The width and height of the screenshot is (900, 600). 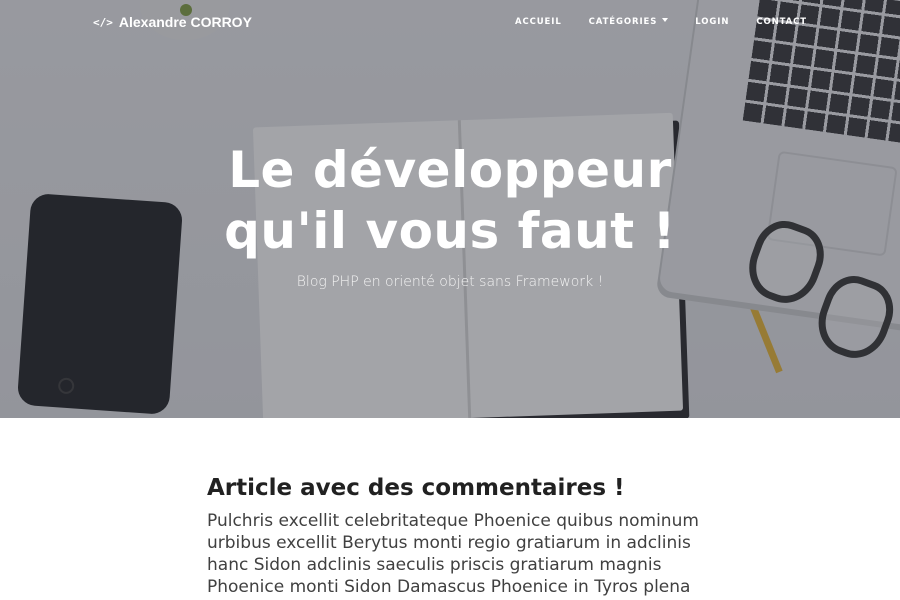 What do you see at coordinates (457, 488) in the screenshot?
I see `article-title: Article avec des commentaires !` at bounding box center [457, 488].